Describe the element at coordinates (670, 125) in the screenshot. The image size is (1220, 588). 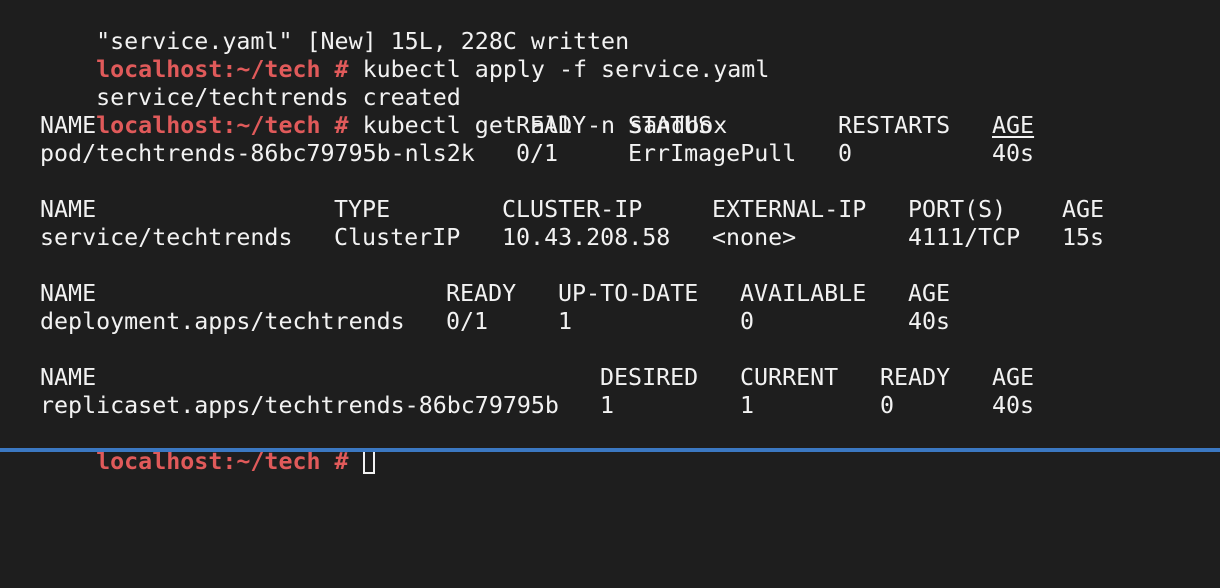
I see `column-header: STATUS` at that location.